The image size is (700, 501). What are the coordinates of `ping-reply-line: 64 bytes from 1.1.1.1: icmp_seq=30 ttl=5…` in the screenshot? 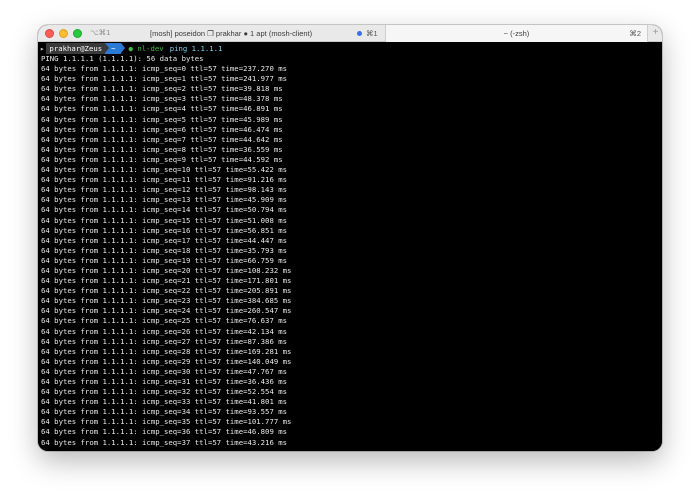 It's located at (164, 371).